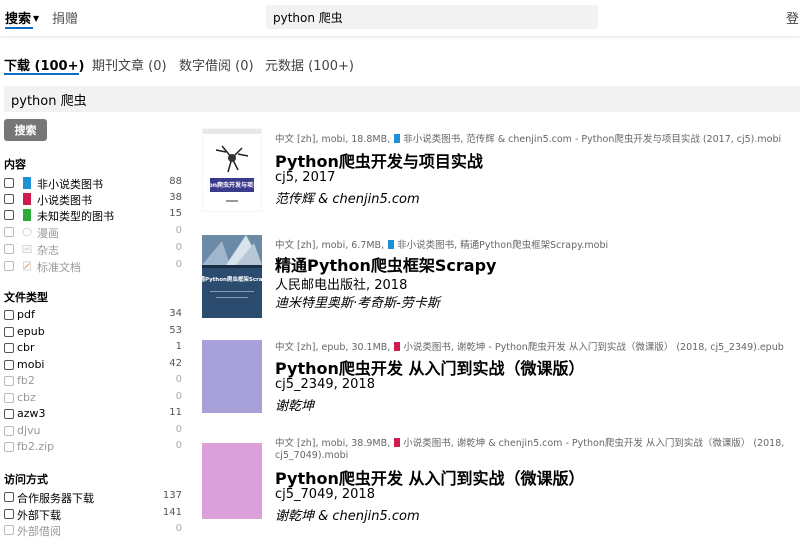 Image resolution: width=800 pixels, height=539 pixels. What do you see at coordinates (27, 266) in the screenshot?
I see `document-icon` at bounding box center [27, 266].